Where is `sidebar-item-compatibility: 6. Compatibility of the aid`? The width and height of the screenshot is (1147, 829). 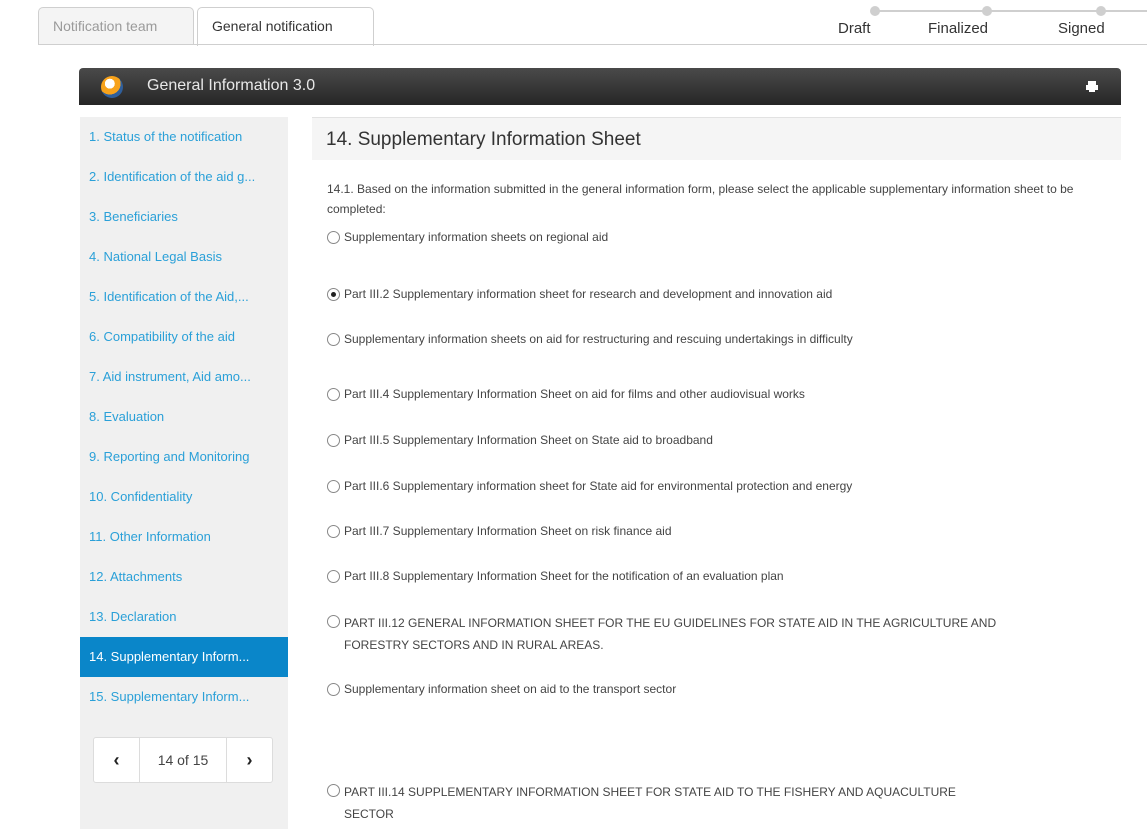 sidebar-item-compatibility: 6. Compatibility of the aid is located at coordinates (184, 337).